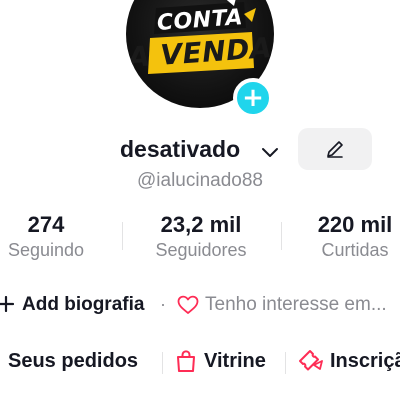  I want to click on showcase-button: Vitrine, so click(235, 361).